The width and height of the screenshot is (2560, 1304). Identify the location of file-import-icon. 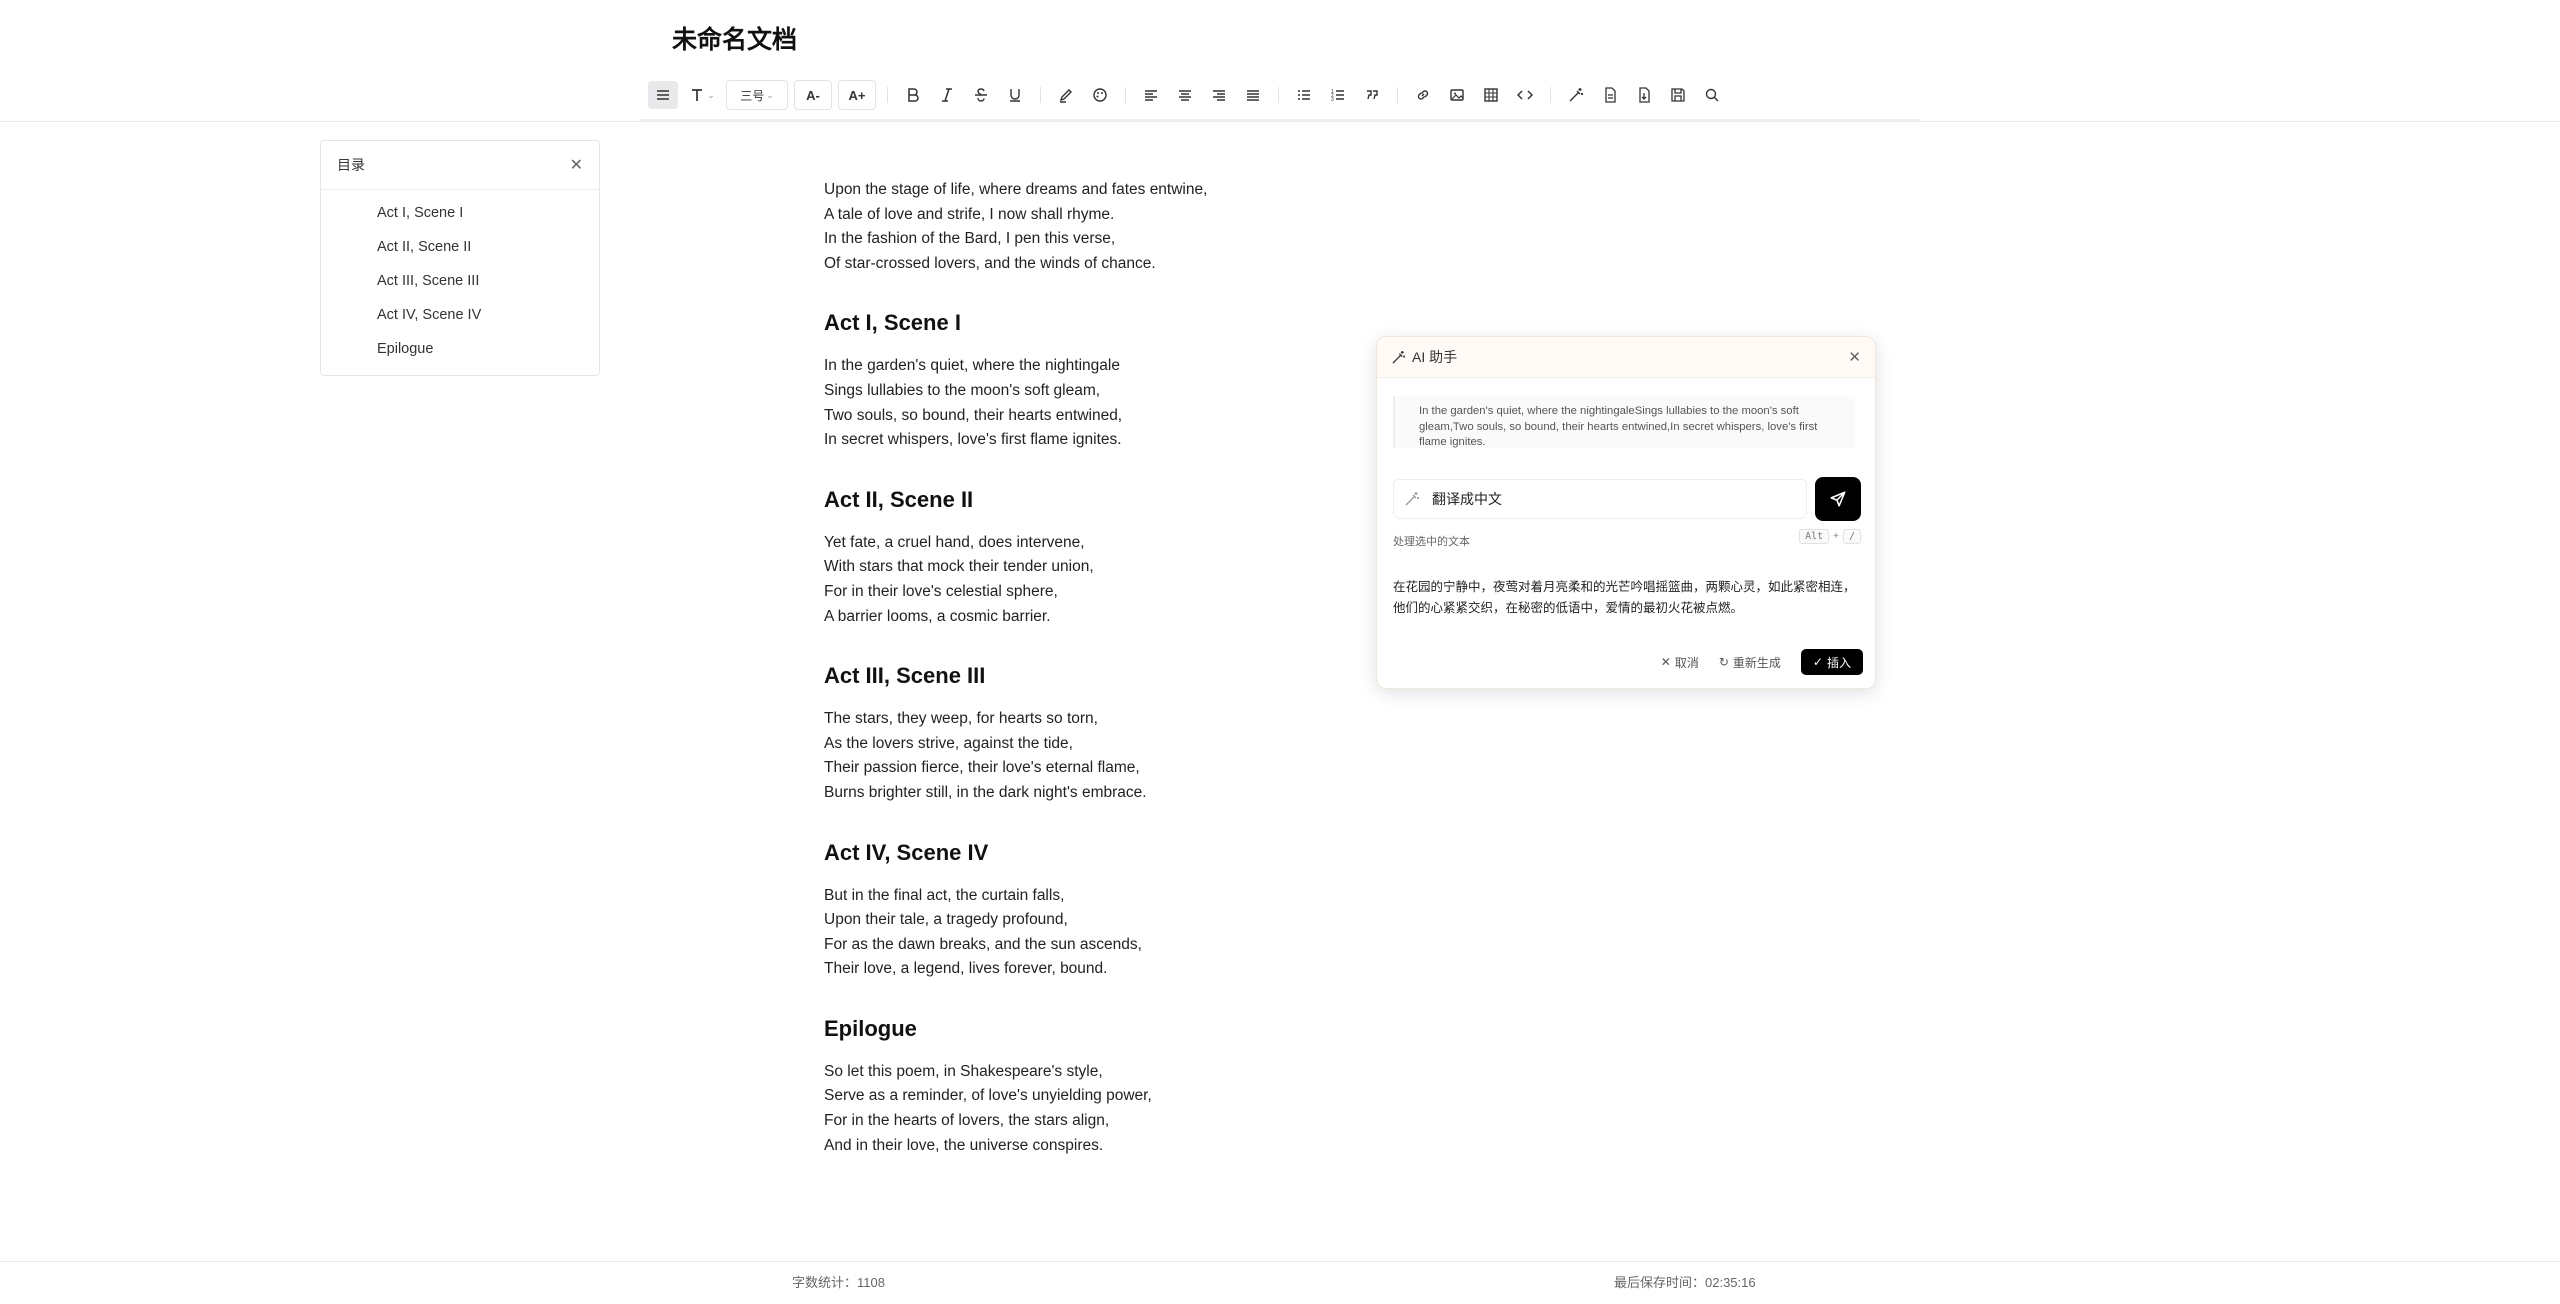
(1644, 95).